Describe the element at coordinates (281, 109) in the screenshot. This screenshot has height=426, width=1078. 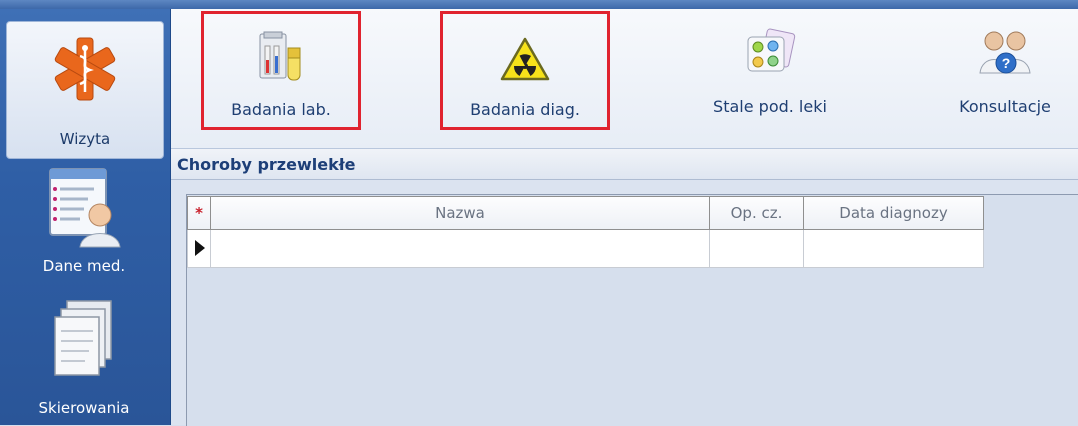
I see `lab-tests-label: Badania lab.` at that location.